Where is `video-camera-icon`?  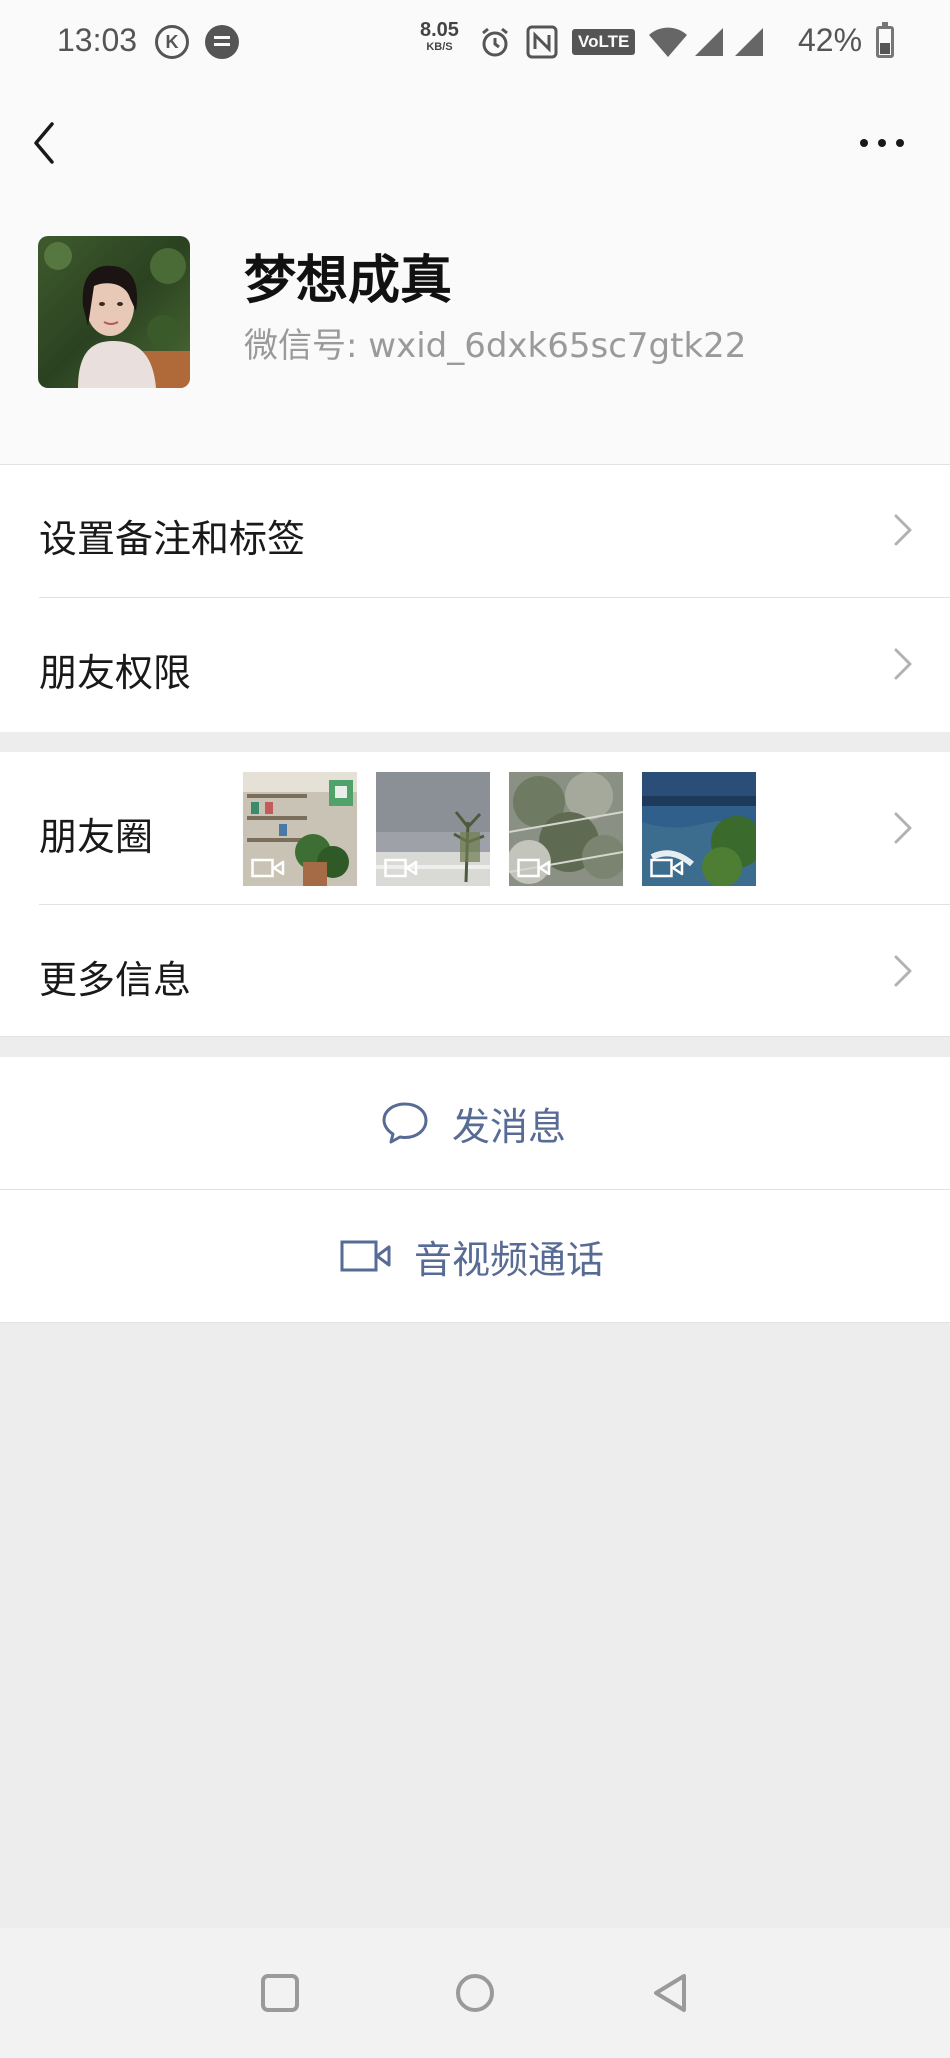
video-camera-icon is located at coordinates (365, 1256).